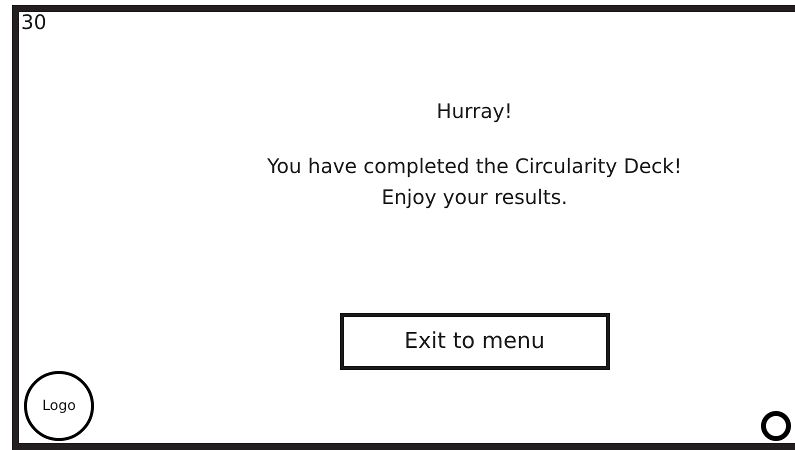 This screenshot has width=795, height=450. I want to click on title-text: Hurray!, so click(474, 111).